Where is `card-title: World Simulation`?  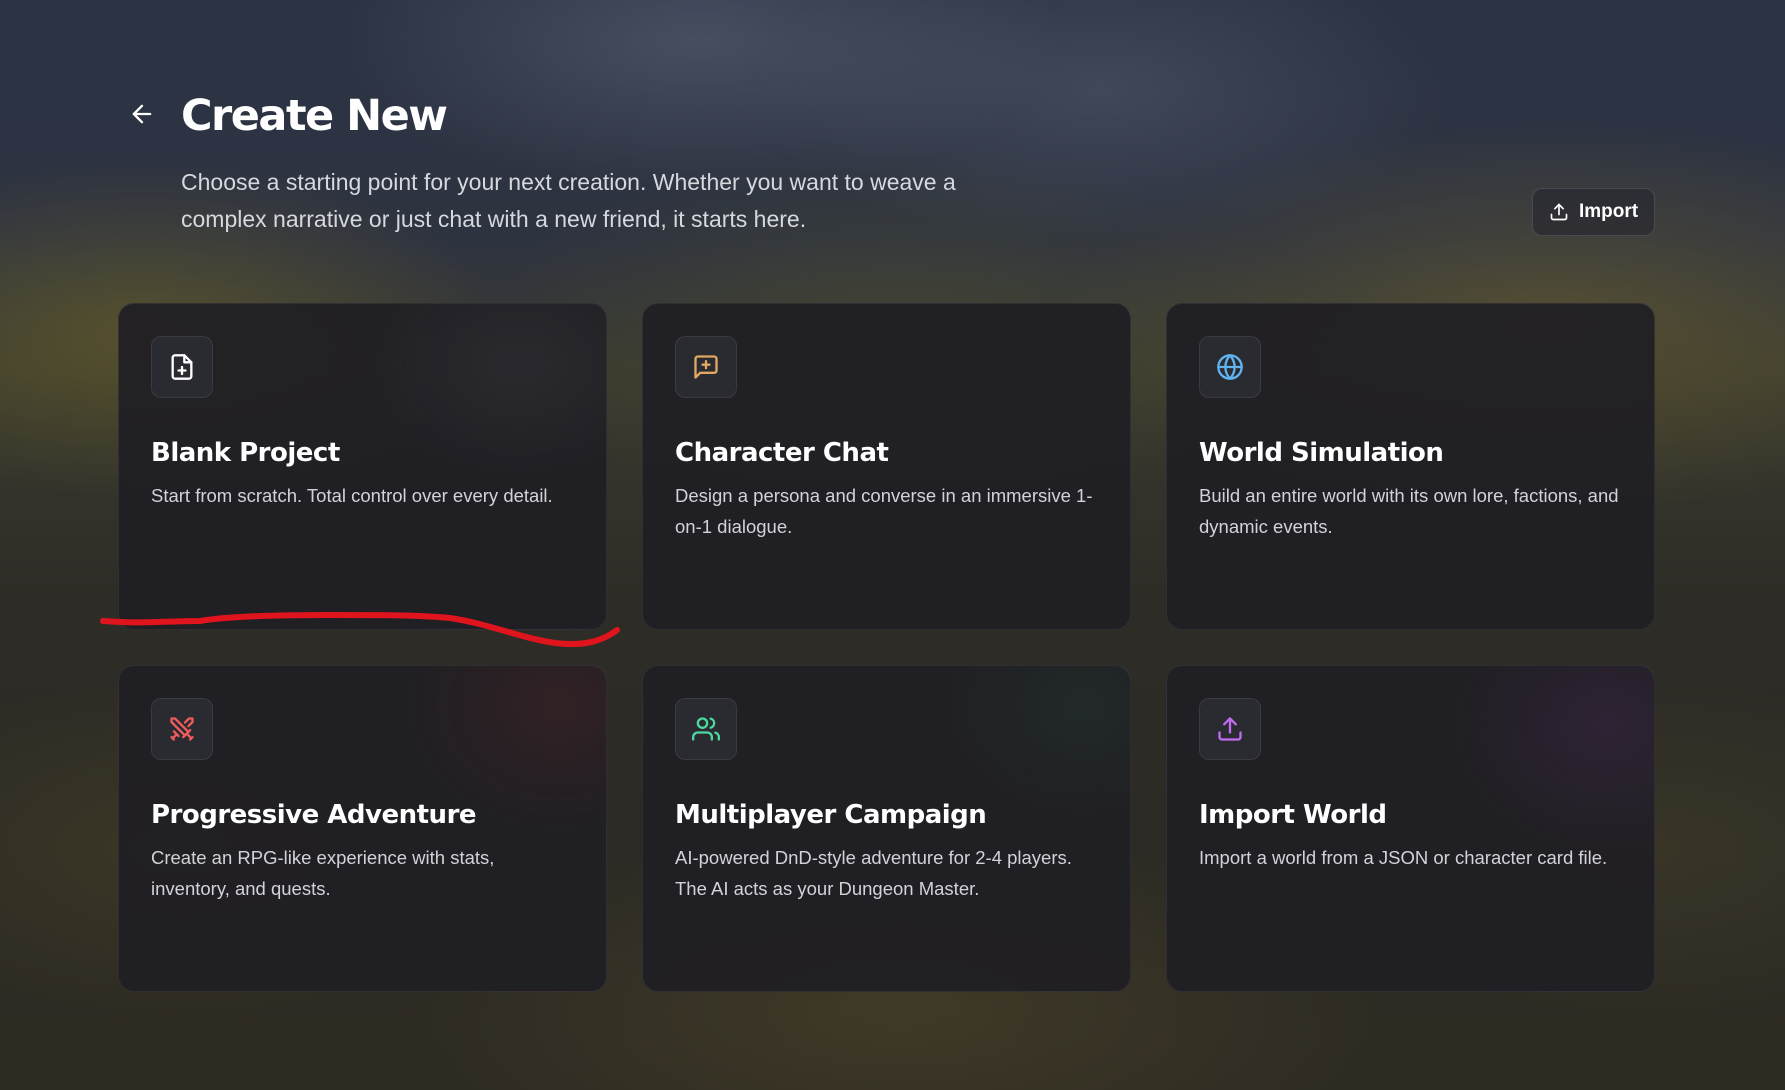
card-title: World Simulation is located at coordinates (1321, 453).